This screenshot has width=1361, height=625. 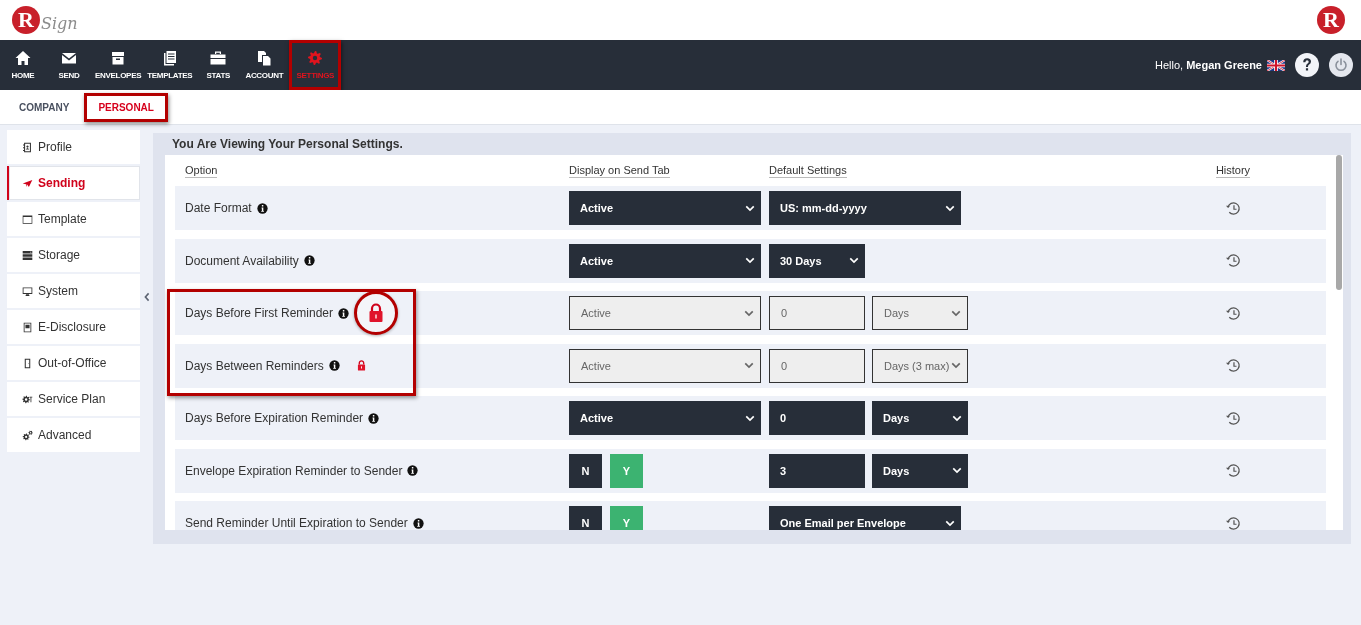 I want to click on briefcase-icon, so click(x=218, y=58).